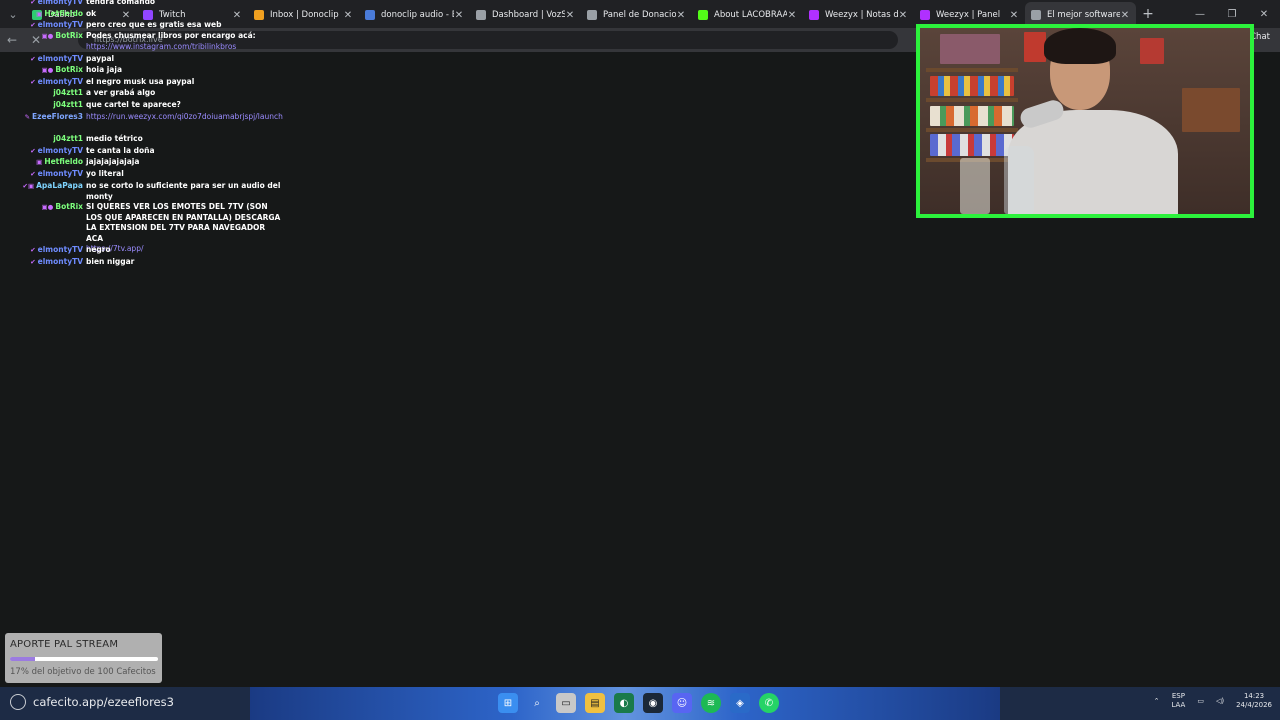 This screenshot has width=1280, height=720. What do you see at coordinates (740, 703) in the screenshot?
I see `app-icon: ◈` at bounding box center [740, 703].